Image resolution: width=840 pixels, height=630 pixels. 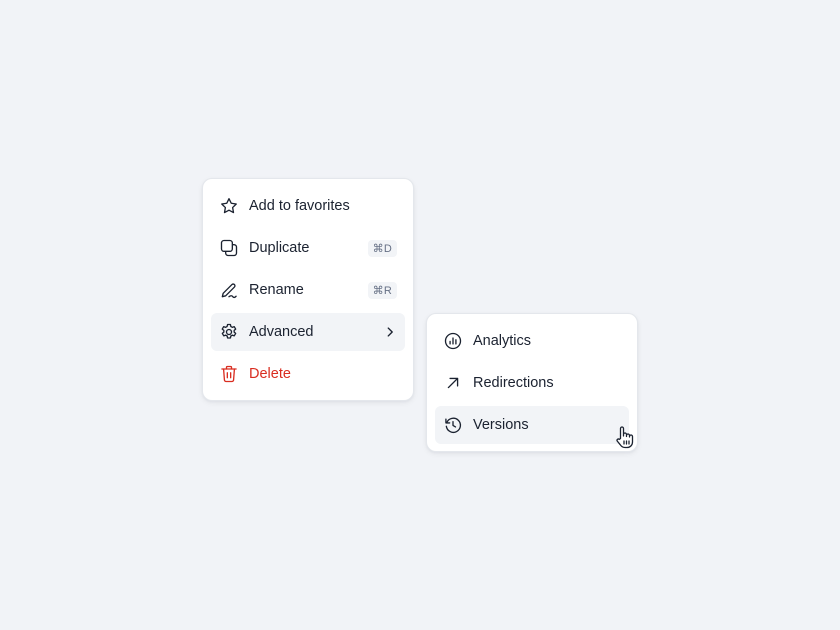 What do you see at coordinates (229, 248) in the screenshot?
I see `duplicate-icon` at bounding box center [229, 248].